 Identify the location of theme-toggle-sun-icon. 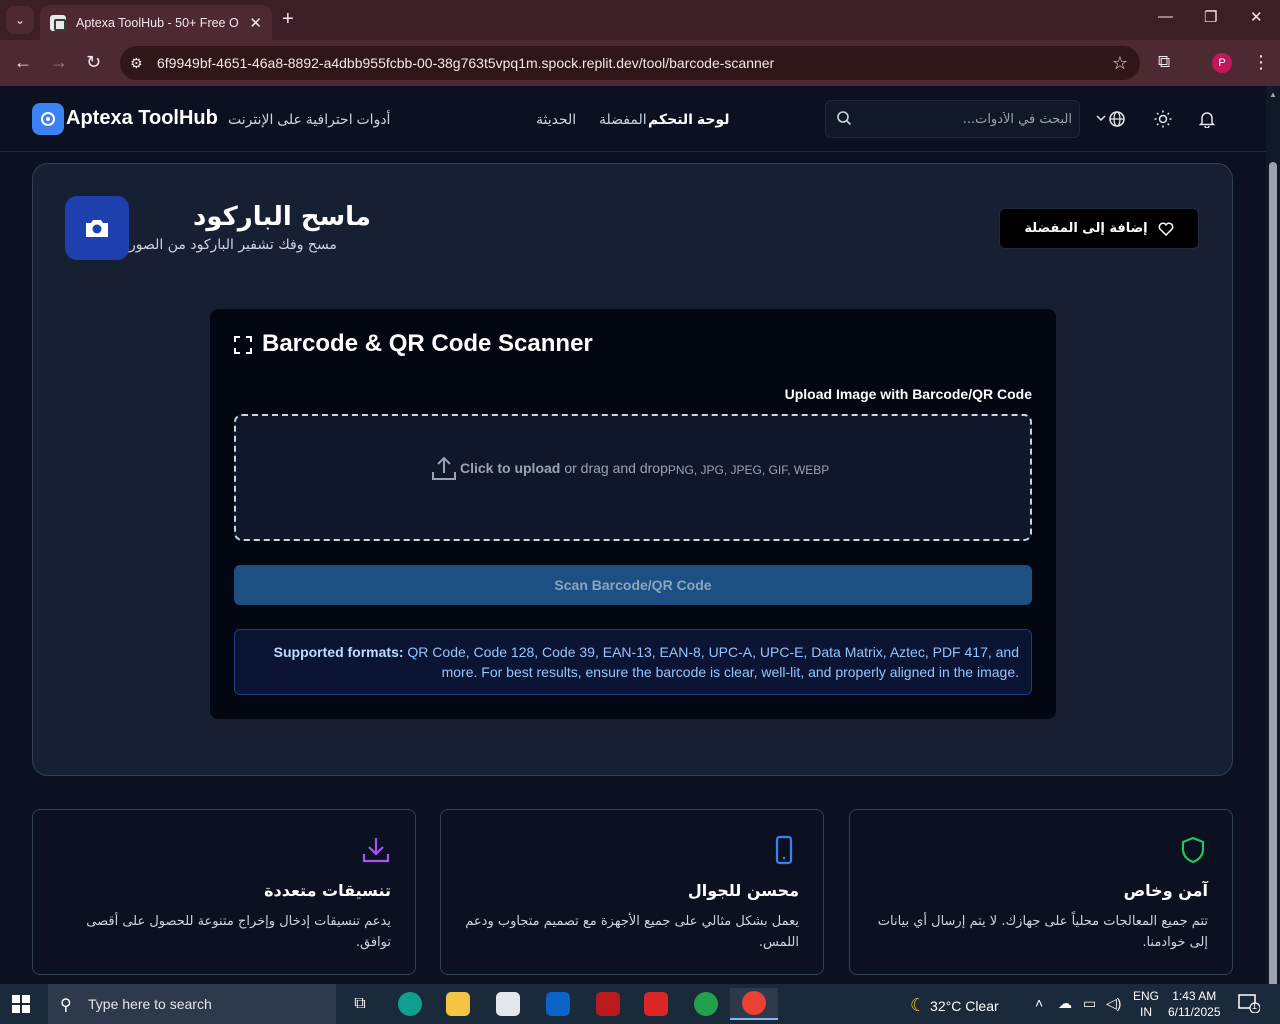
(1163, 119).